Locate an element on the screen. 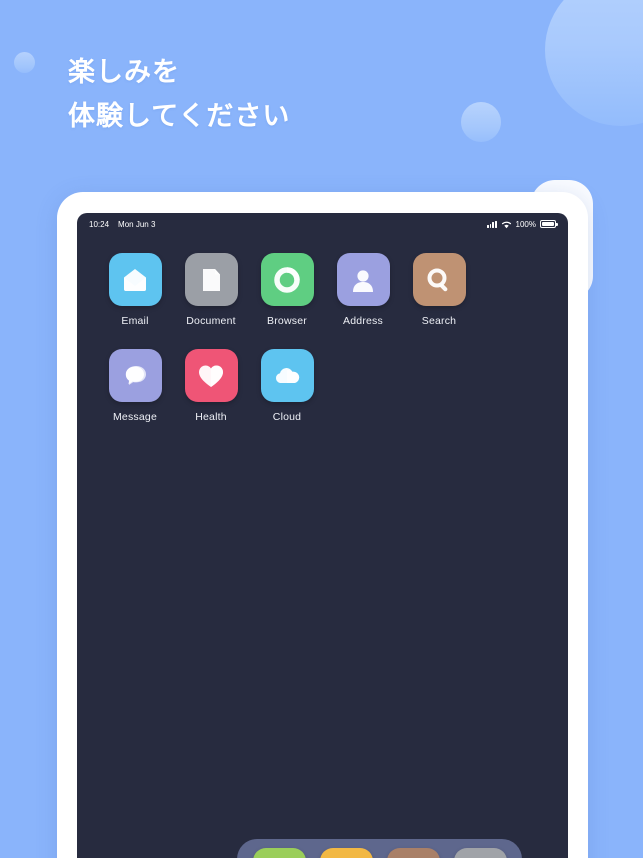 The image size is (643, 858). app-label: Health is located at coordinates (211, 417).